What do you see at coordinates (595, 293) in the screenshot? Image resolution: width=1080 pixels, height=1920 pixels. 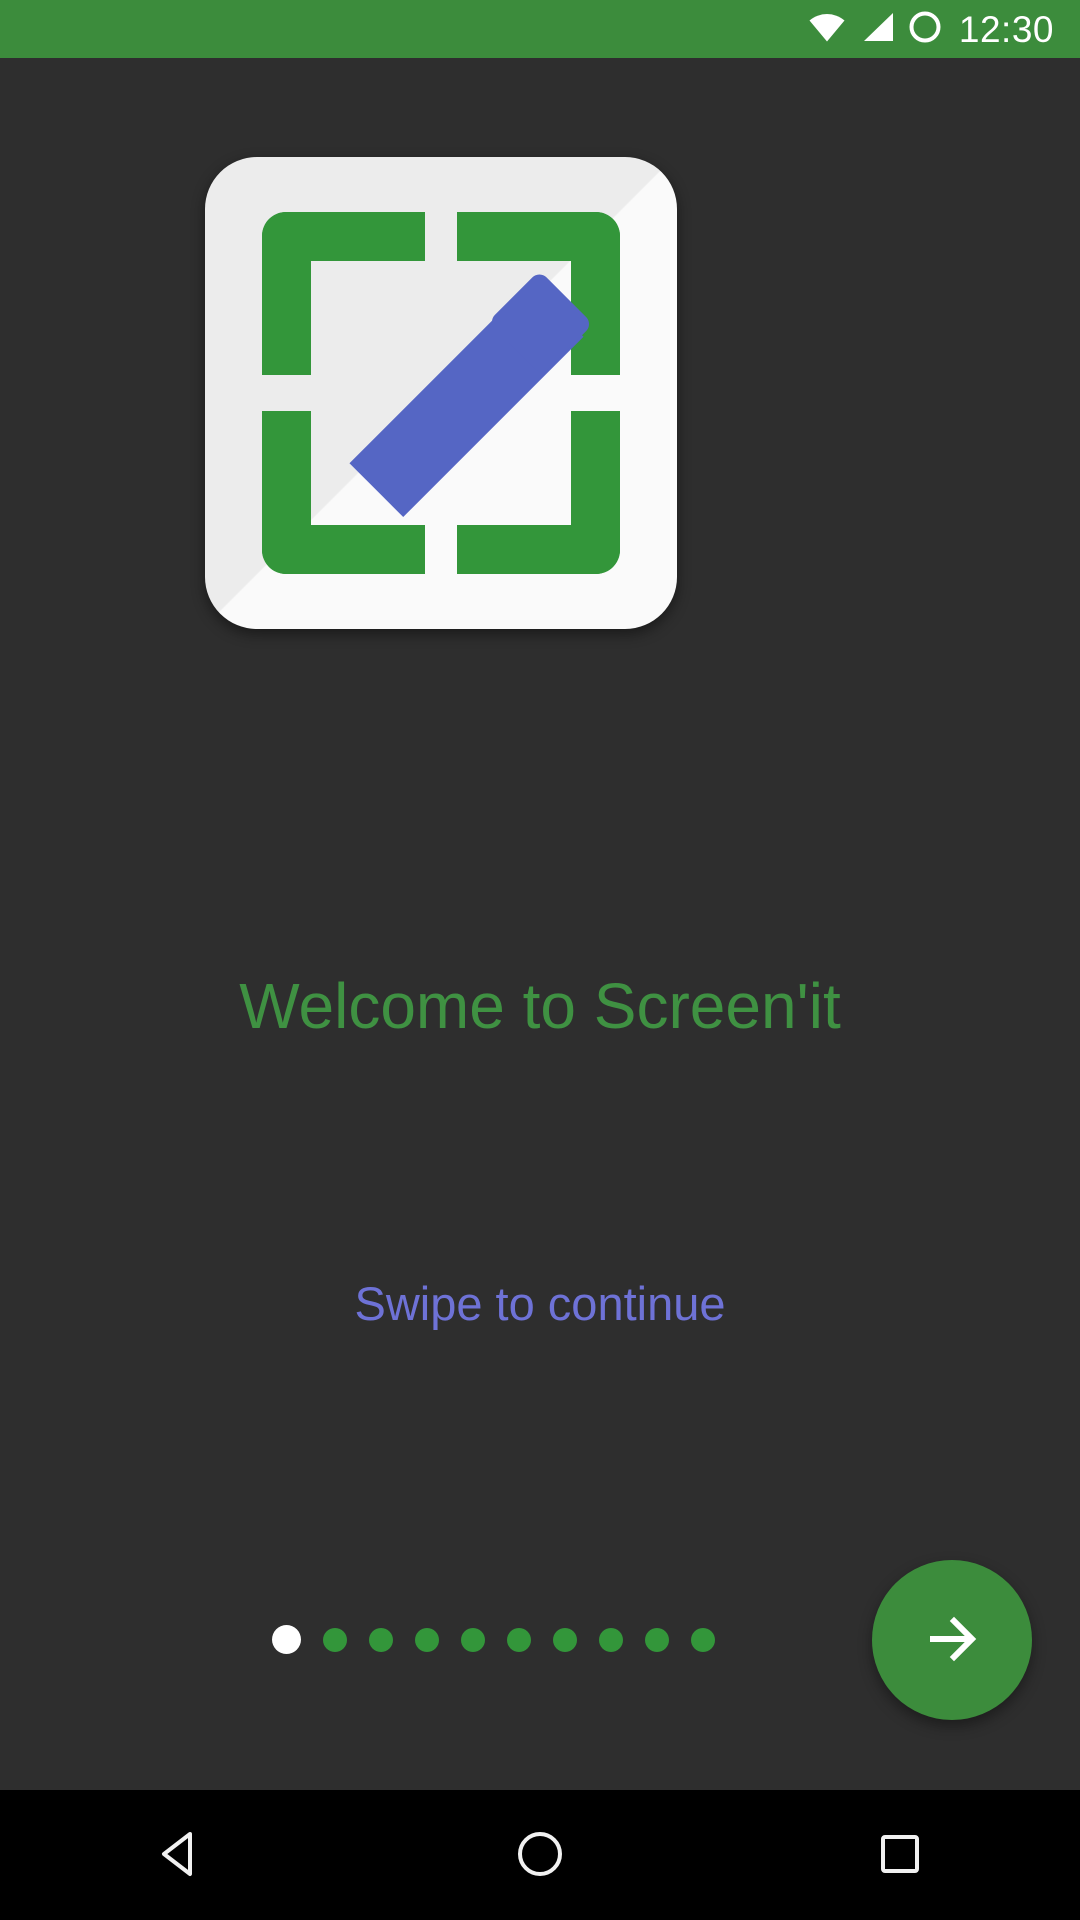 I see `crop-bracket-top-right` at bounding box center [595, 293].